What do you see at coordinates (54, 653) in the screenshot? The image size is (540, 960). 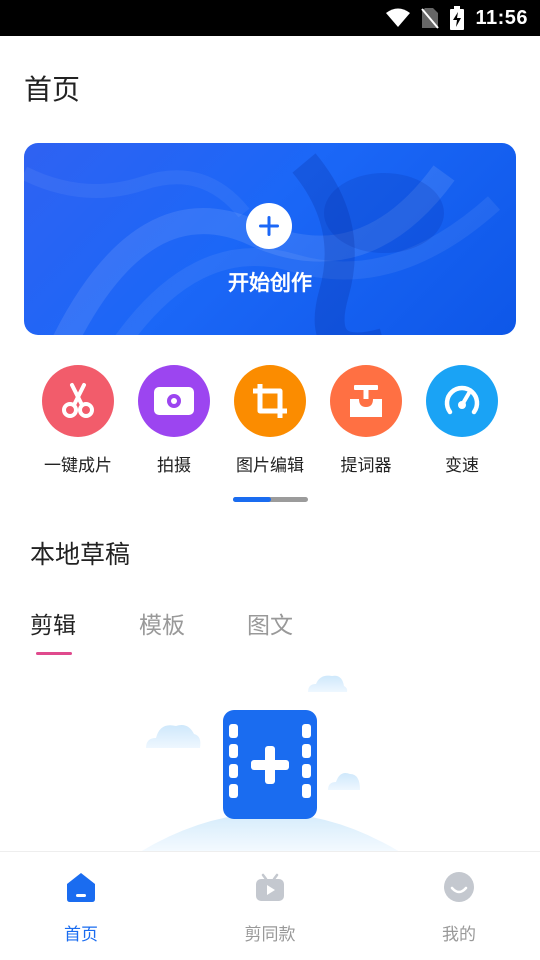 I see `active-tab-indicator` at bounding box center [54, 653].